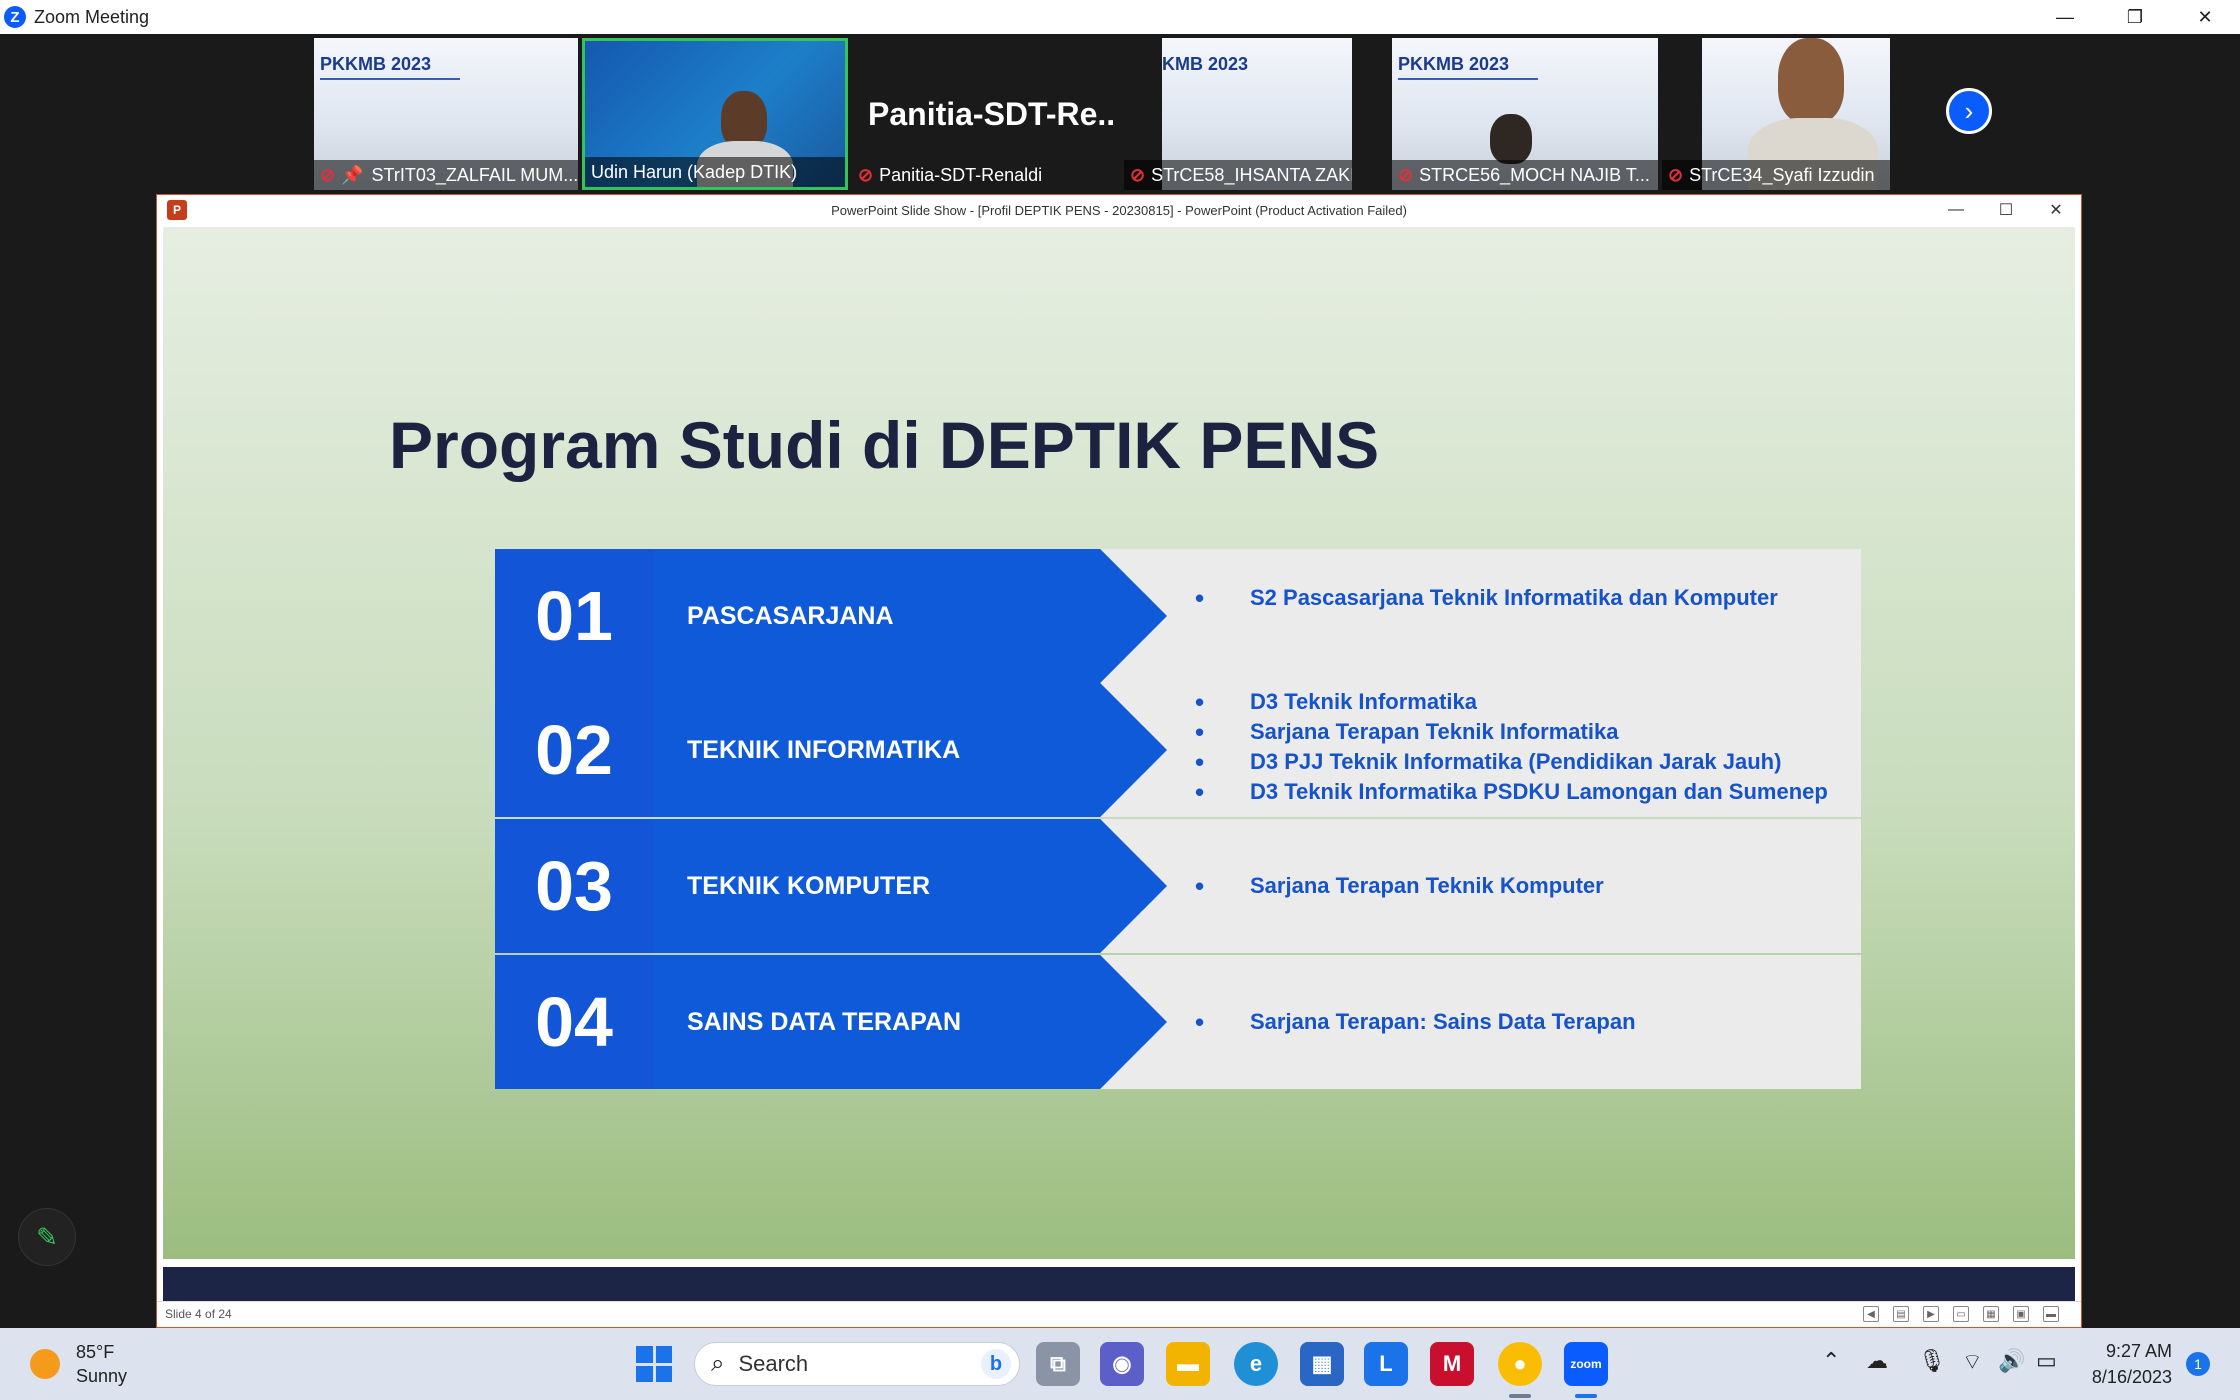 This screenshot has height=1400, width=2240. What do you see at coordinates (95, 1352) in the screenshot?
I see `weather-temperature: 85°F` at bounding box center [95, 1352].